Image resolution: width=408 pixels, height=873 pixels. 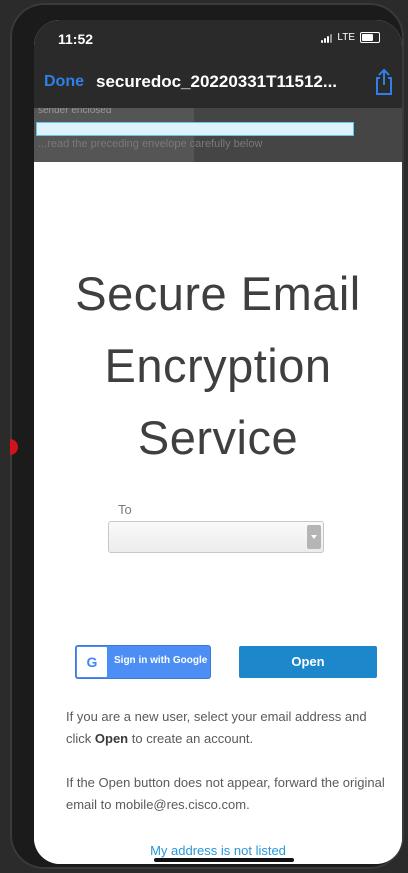 I want to click on signal-icon, so click(x=327, y=38).